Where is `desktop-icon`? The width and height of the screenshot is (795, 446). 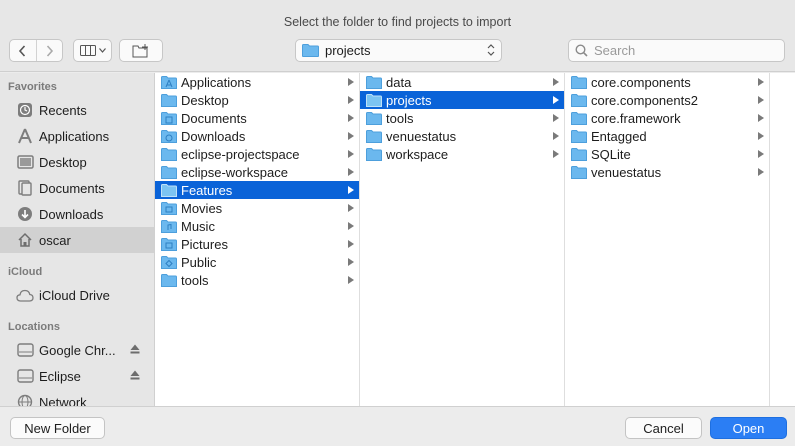
desktop-icon is located at coordinates (25, 162).